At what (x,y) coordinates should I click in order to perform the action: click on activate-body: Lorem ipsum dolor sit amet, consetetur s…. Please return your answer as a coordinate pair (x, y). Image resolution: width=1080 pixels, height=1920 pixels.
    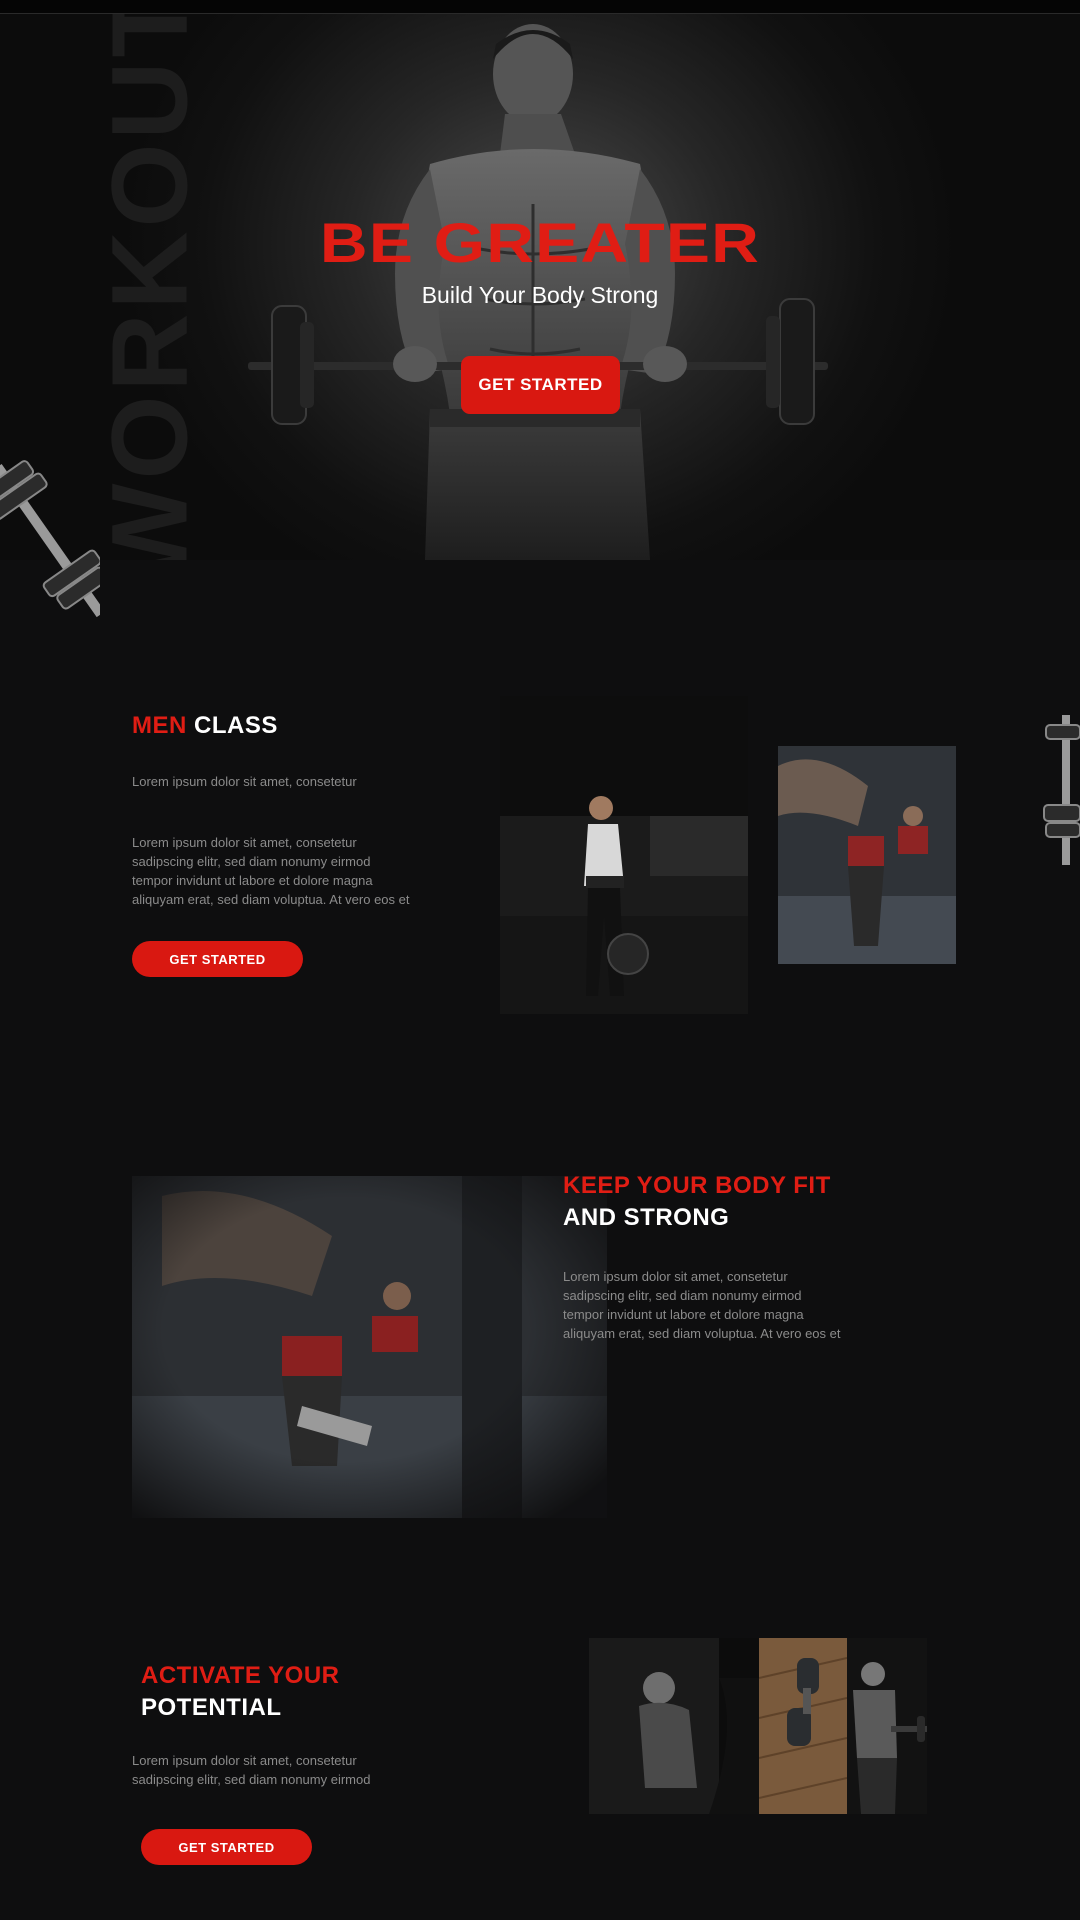
    Looking at the image, I should click on (251, 1770).